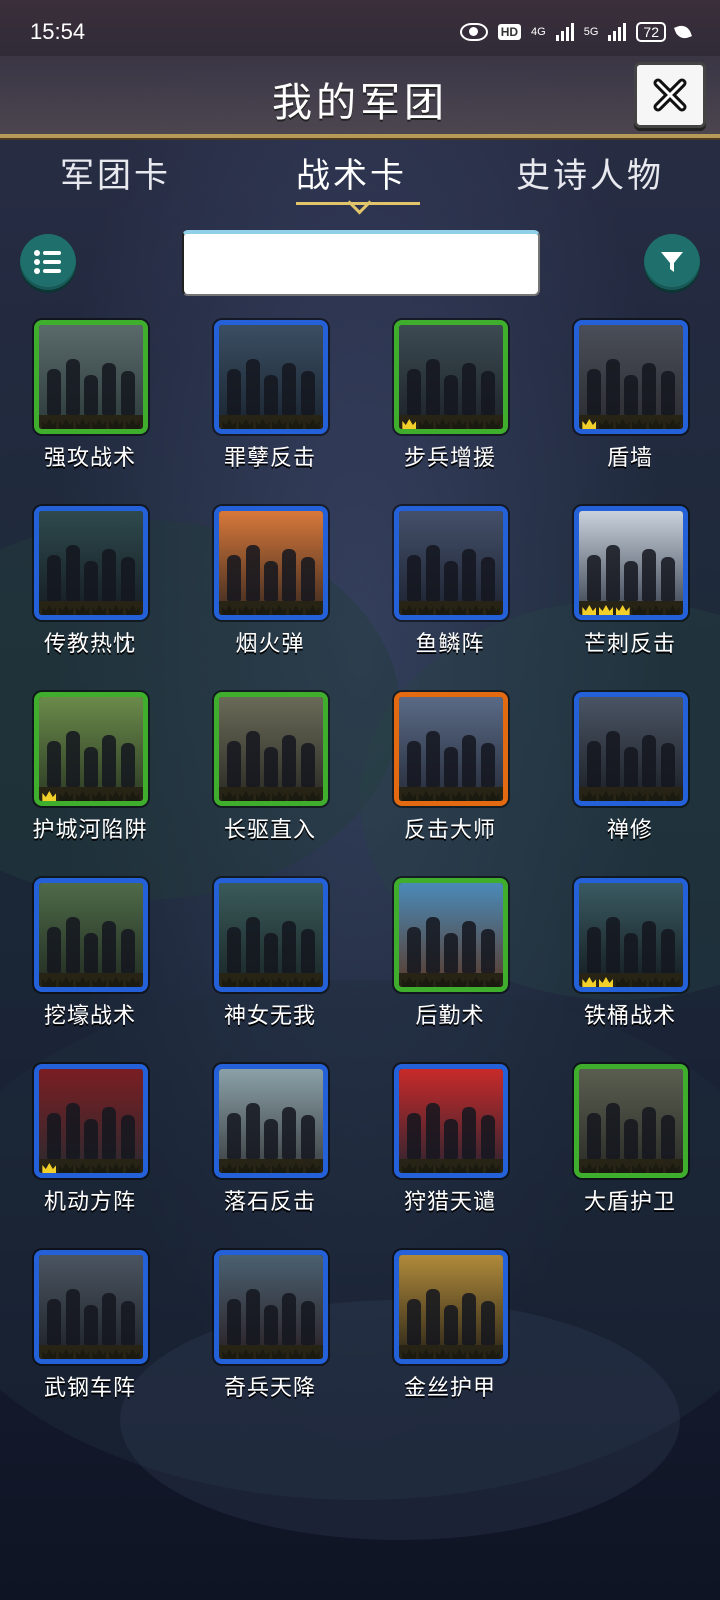 The width and height of the screenshot is (720, 1600). I want to click on shield-knight-artwork, so click(451, 749).